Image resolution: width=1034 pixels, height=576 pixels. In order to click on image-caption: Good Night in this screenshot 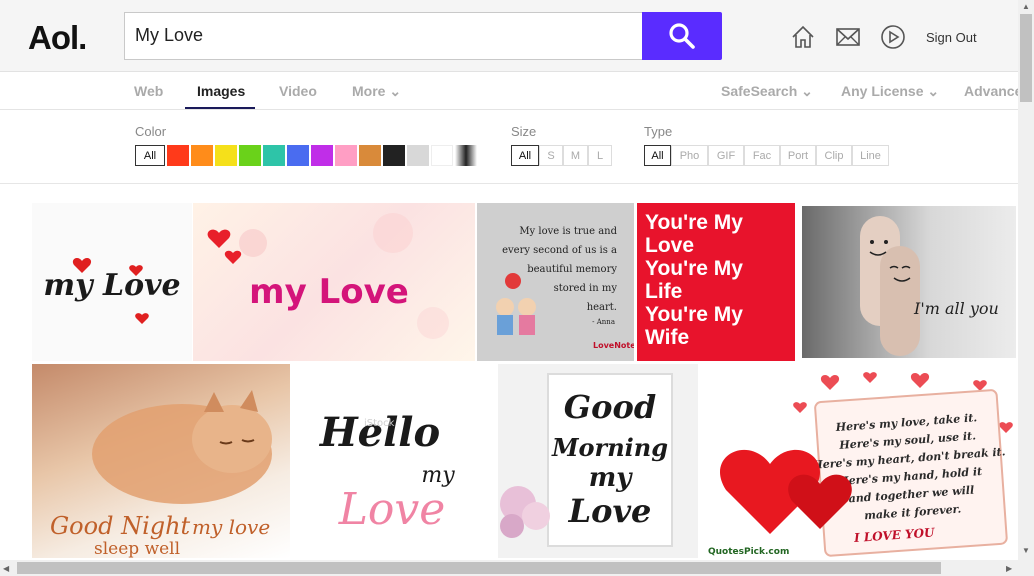, I will do `click(120, 526)`.